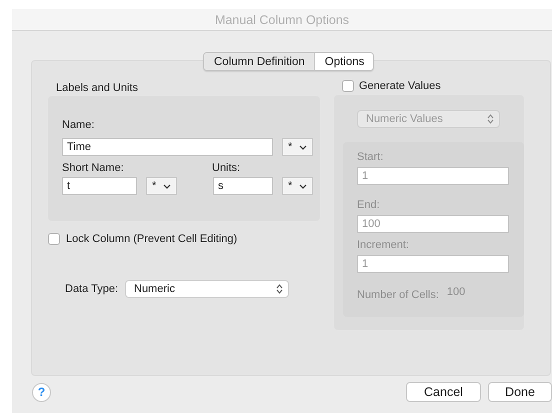 The image size is (552, 413). What do you see at coordinates (383, 245) in the screenshot?
I see `increment-label: Increment:` at bounding box center [383, 245].